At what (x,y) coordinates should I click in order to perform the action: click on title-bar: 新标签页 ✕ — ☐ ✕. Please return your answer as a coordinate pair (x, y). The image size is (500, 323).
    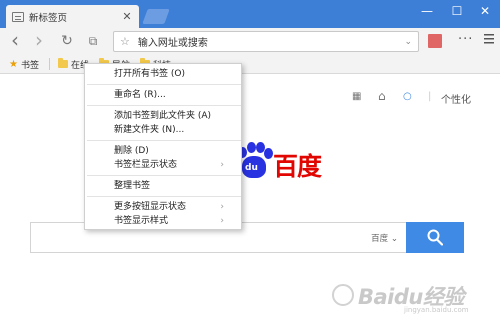
    Looking at the image, I should click on (250, 14).